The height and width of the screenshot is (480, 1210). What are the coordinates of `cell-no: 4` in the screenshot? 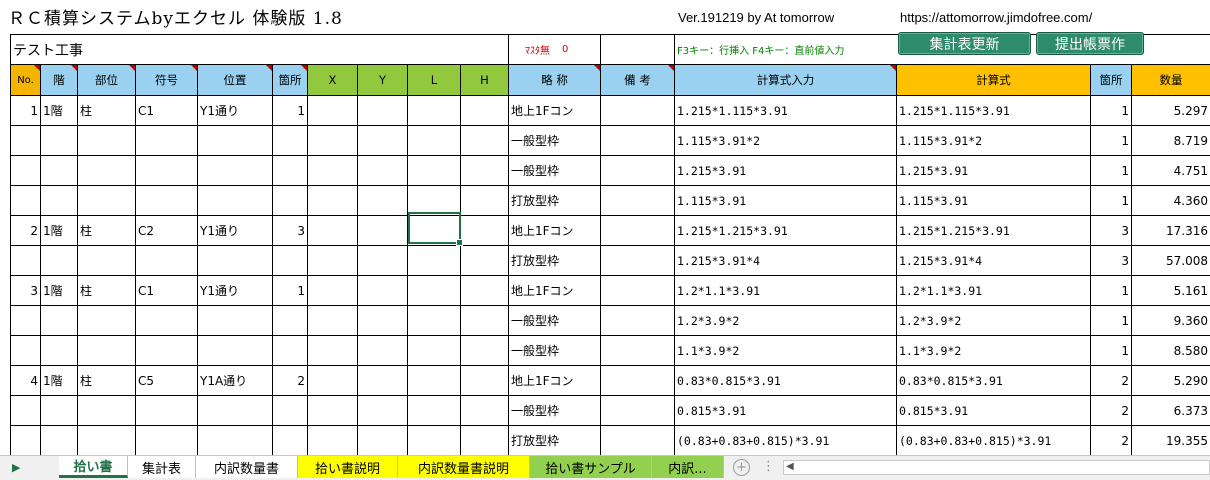 It's located at (26, 381).